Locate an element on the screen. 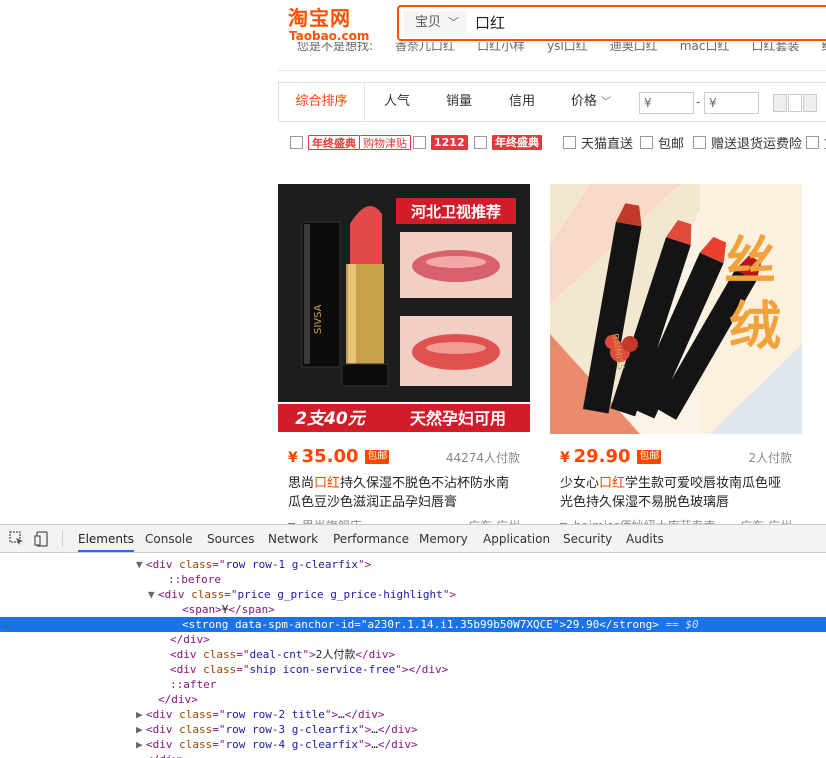 Image resolution: width=826 pixels, height=758 pixels. price-min-input: ¥ is located at coordinates (666, 103).